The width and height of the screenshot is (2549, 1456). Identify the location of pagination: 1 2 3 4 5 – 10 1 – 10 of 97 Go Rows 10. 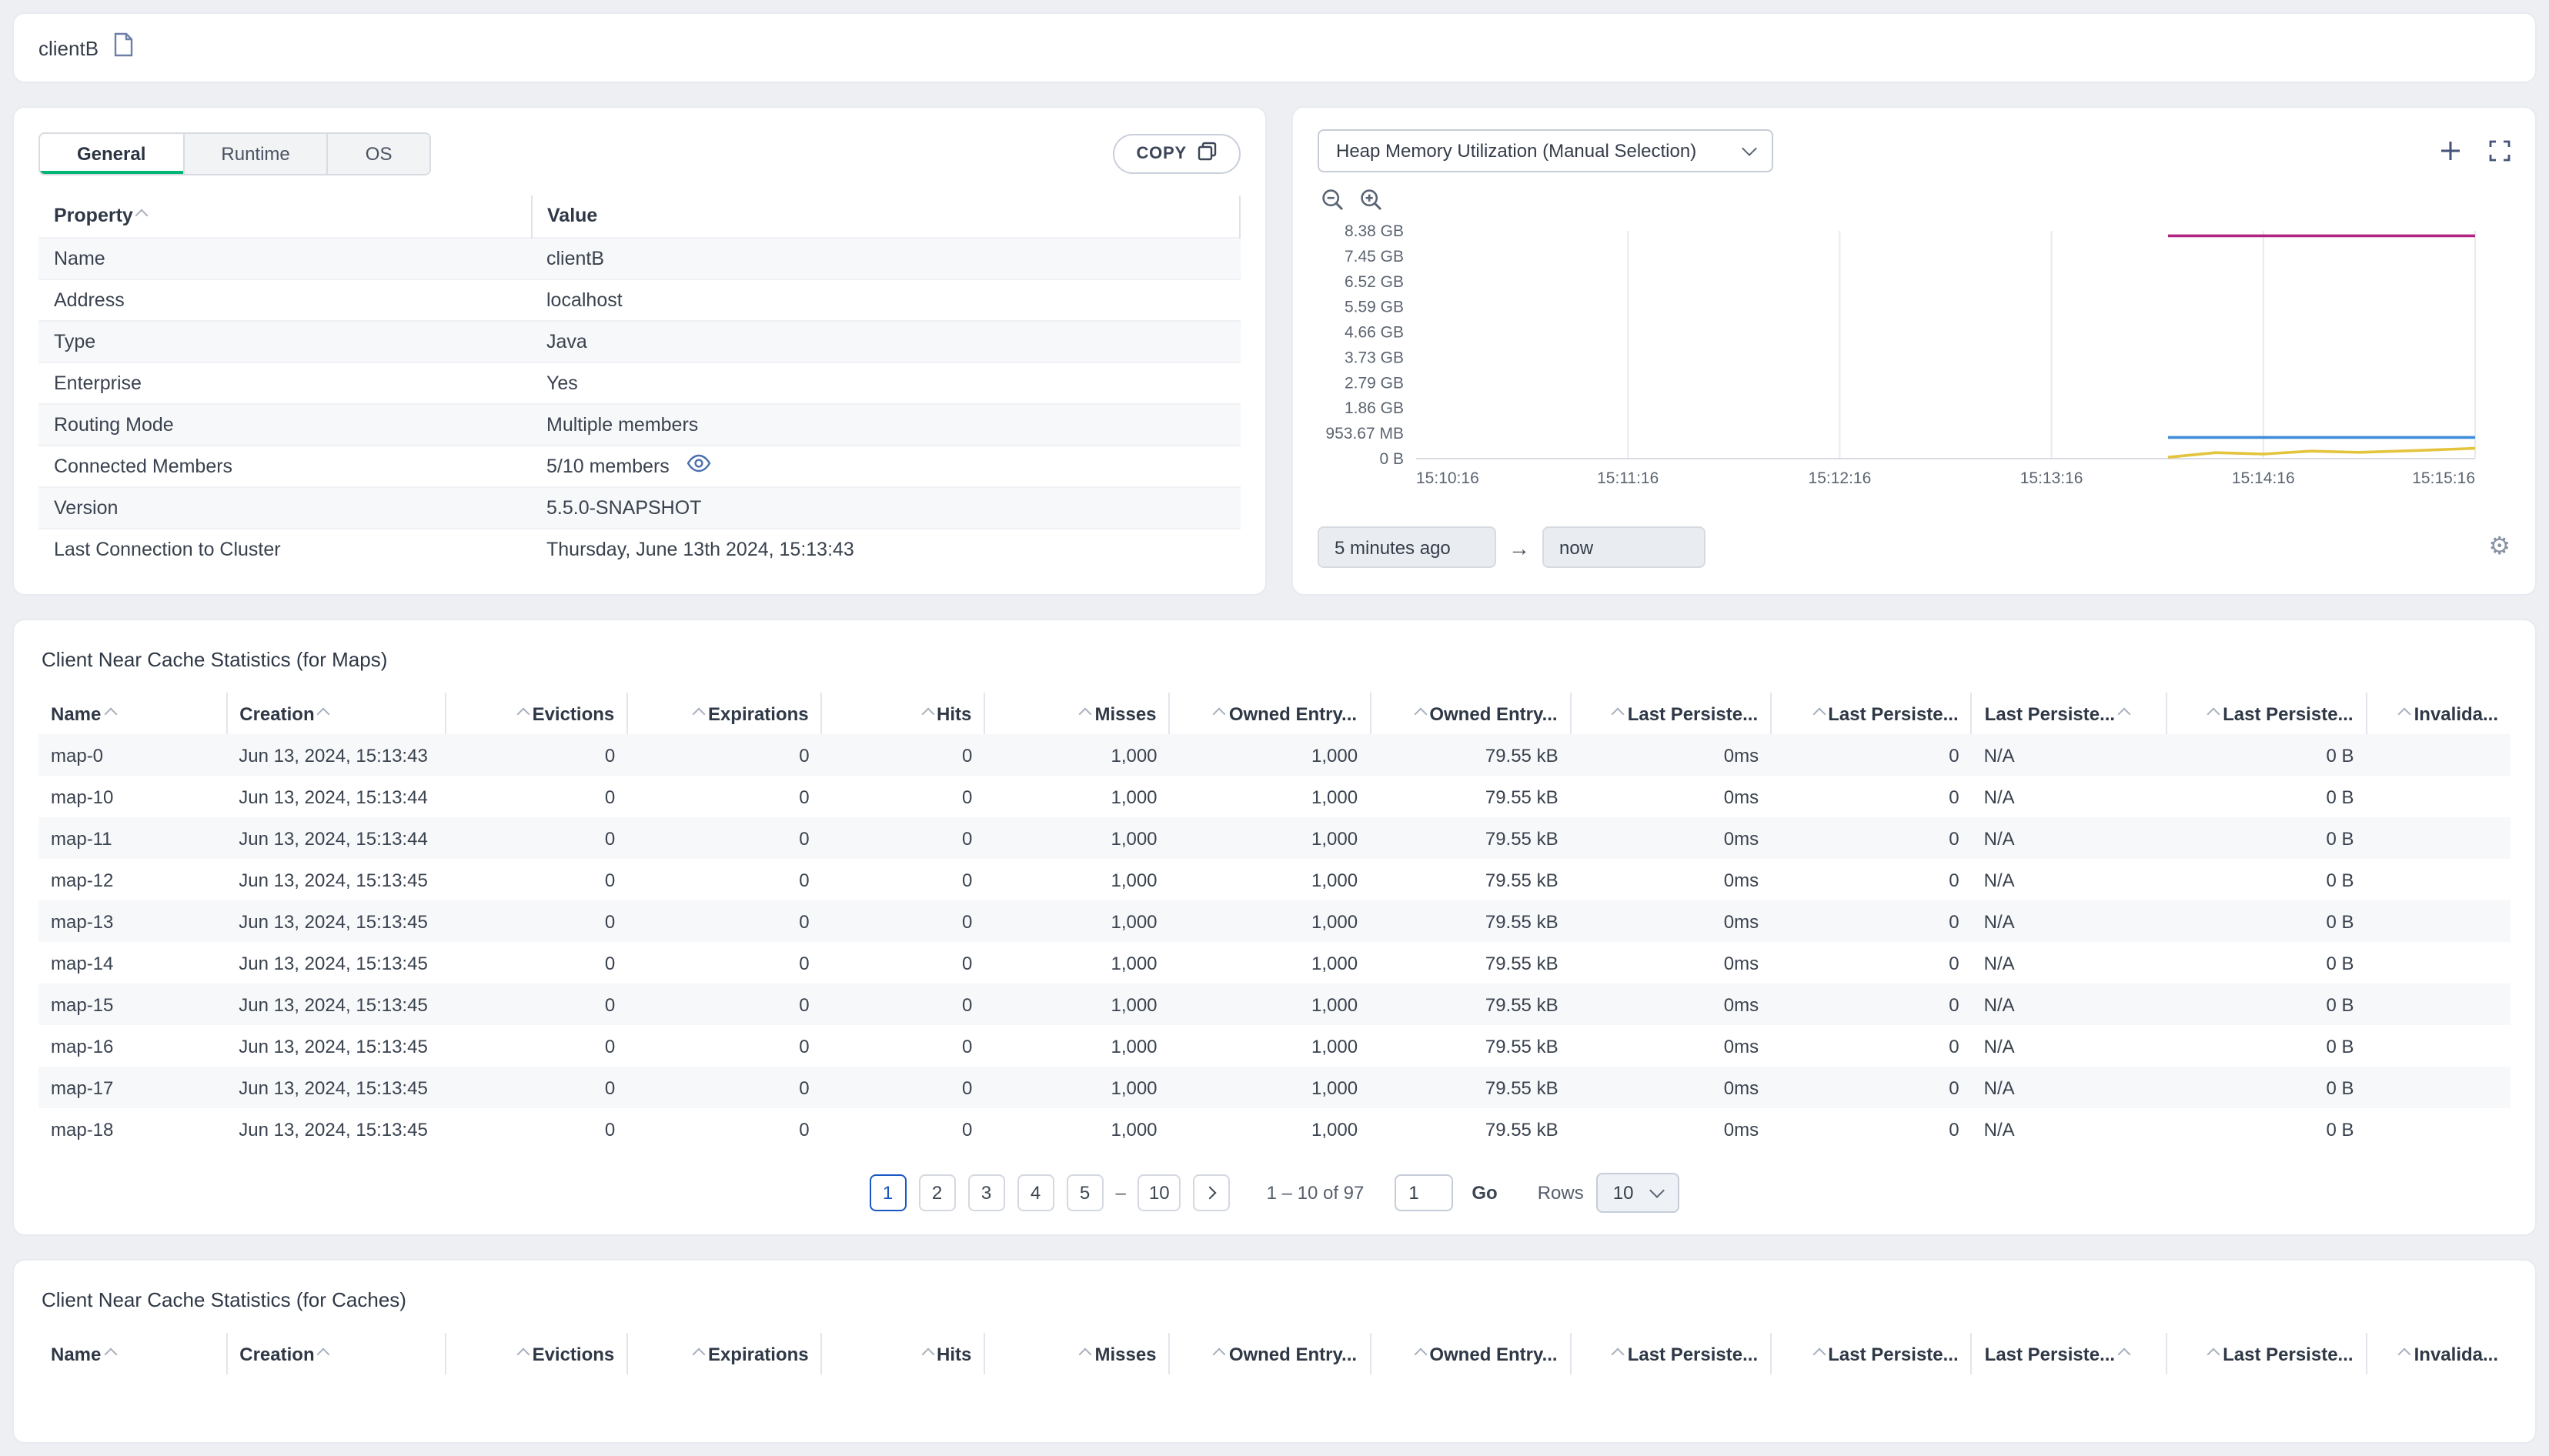
(1274, 1193).